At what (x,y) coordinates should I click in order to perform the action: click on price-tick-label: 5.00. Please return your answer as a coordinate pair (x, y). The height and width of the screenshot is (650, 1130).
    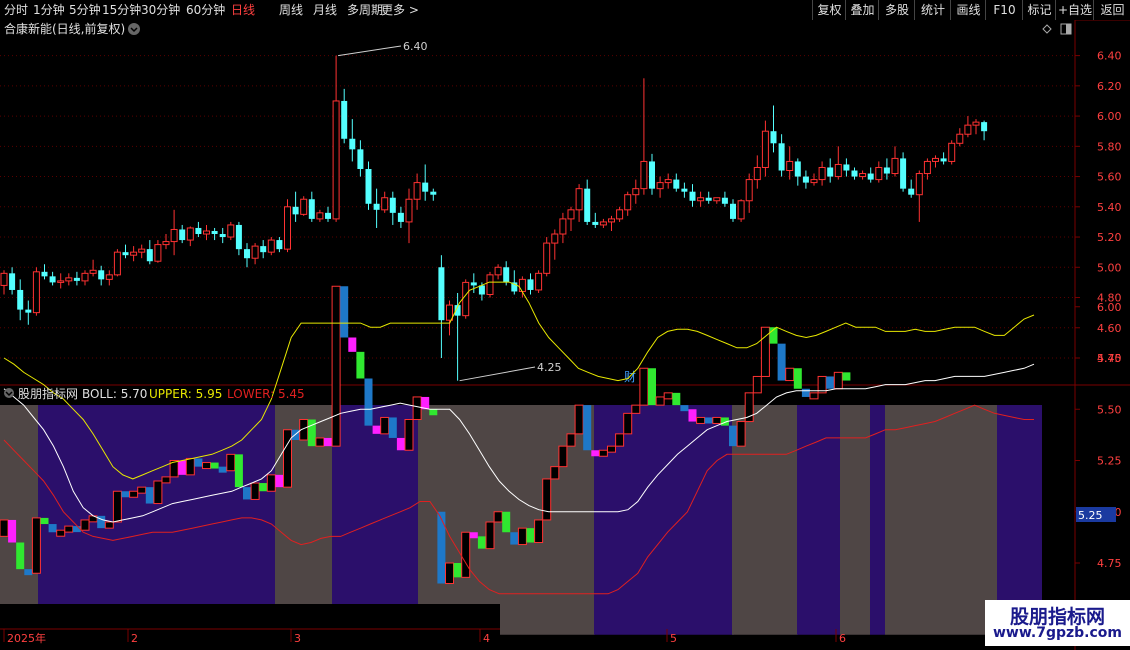
    Looking at the image, I should click on (1109, 267).